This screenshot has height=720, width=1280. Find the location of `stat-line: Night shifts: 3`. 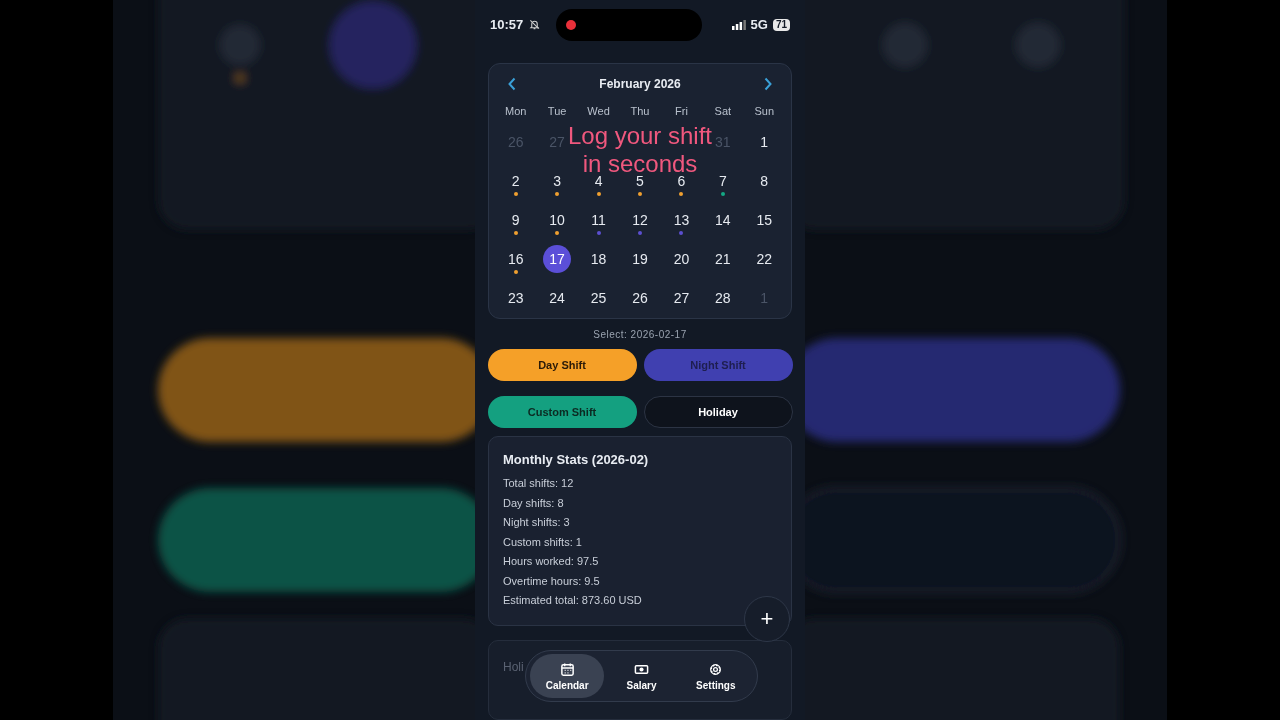

stat-line: Night shifts: 3 is located at coordinates (537, 523).